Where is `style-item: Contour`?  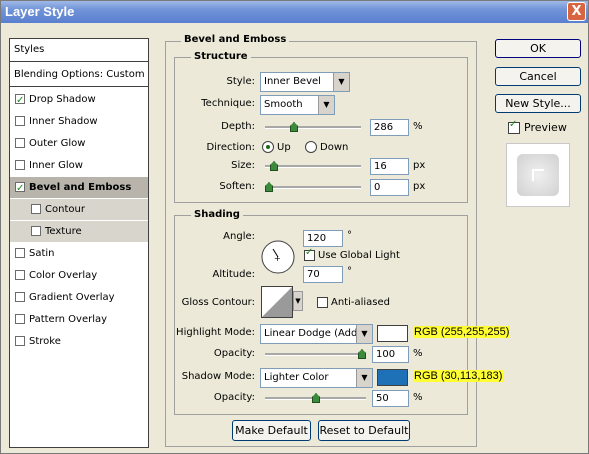
style-item: Contour is located at coordinates (79, 209).